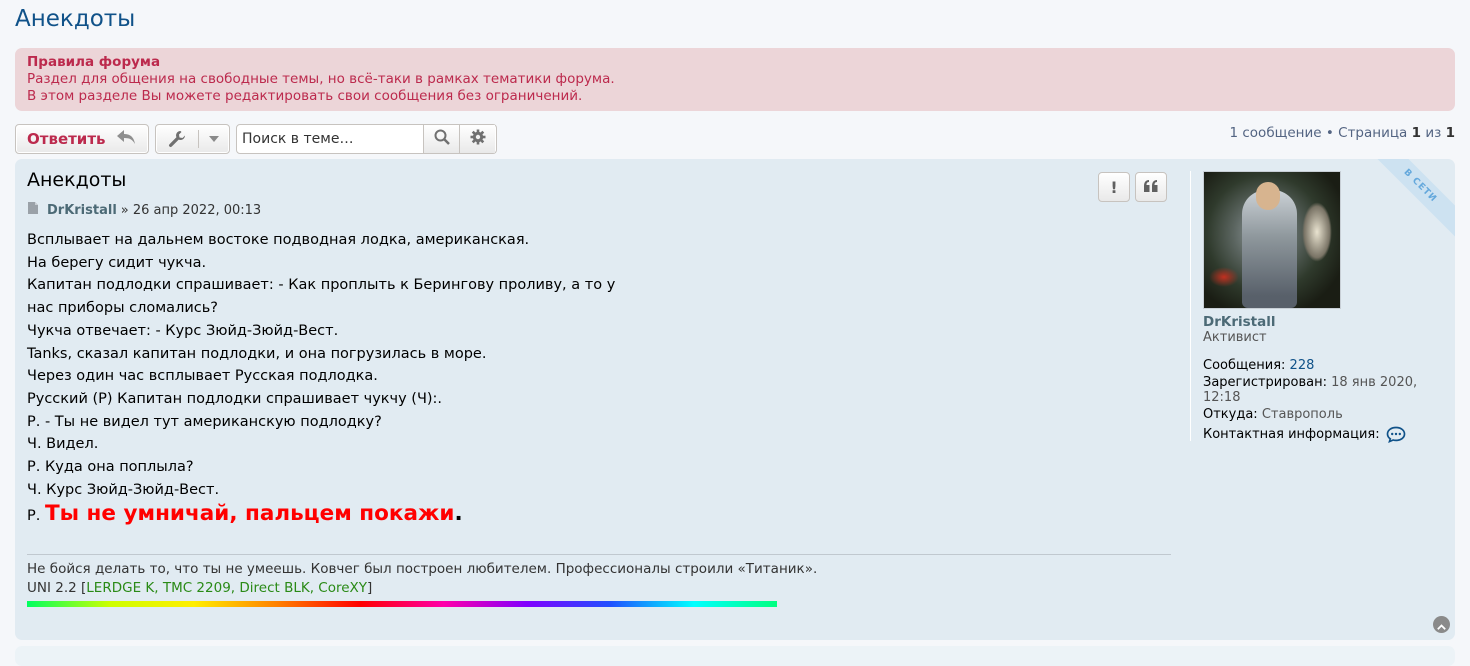  What do you see at coordinates (214, 139) in the screenshot?
I see `chevron-down-icon` at bounding box center [214, 139].